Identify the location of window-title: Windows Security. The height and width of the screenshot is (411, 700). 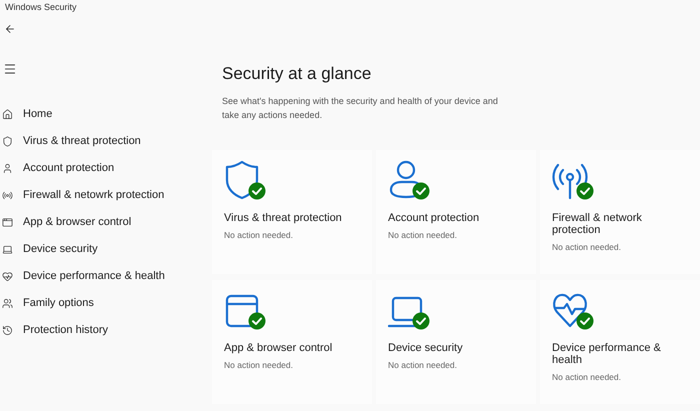
(41, 7).